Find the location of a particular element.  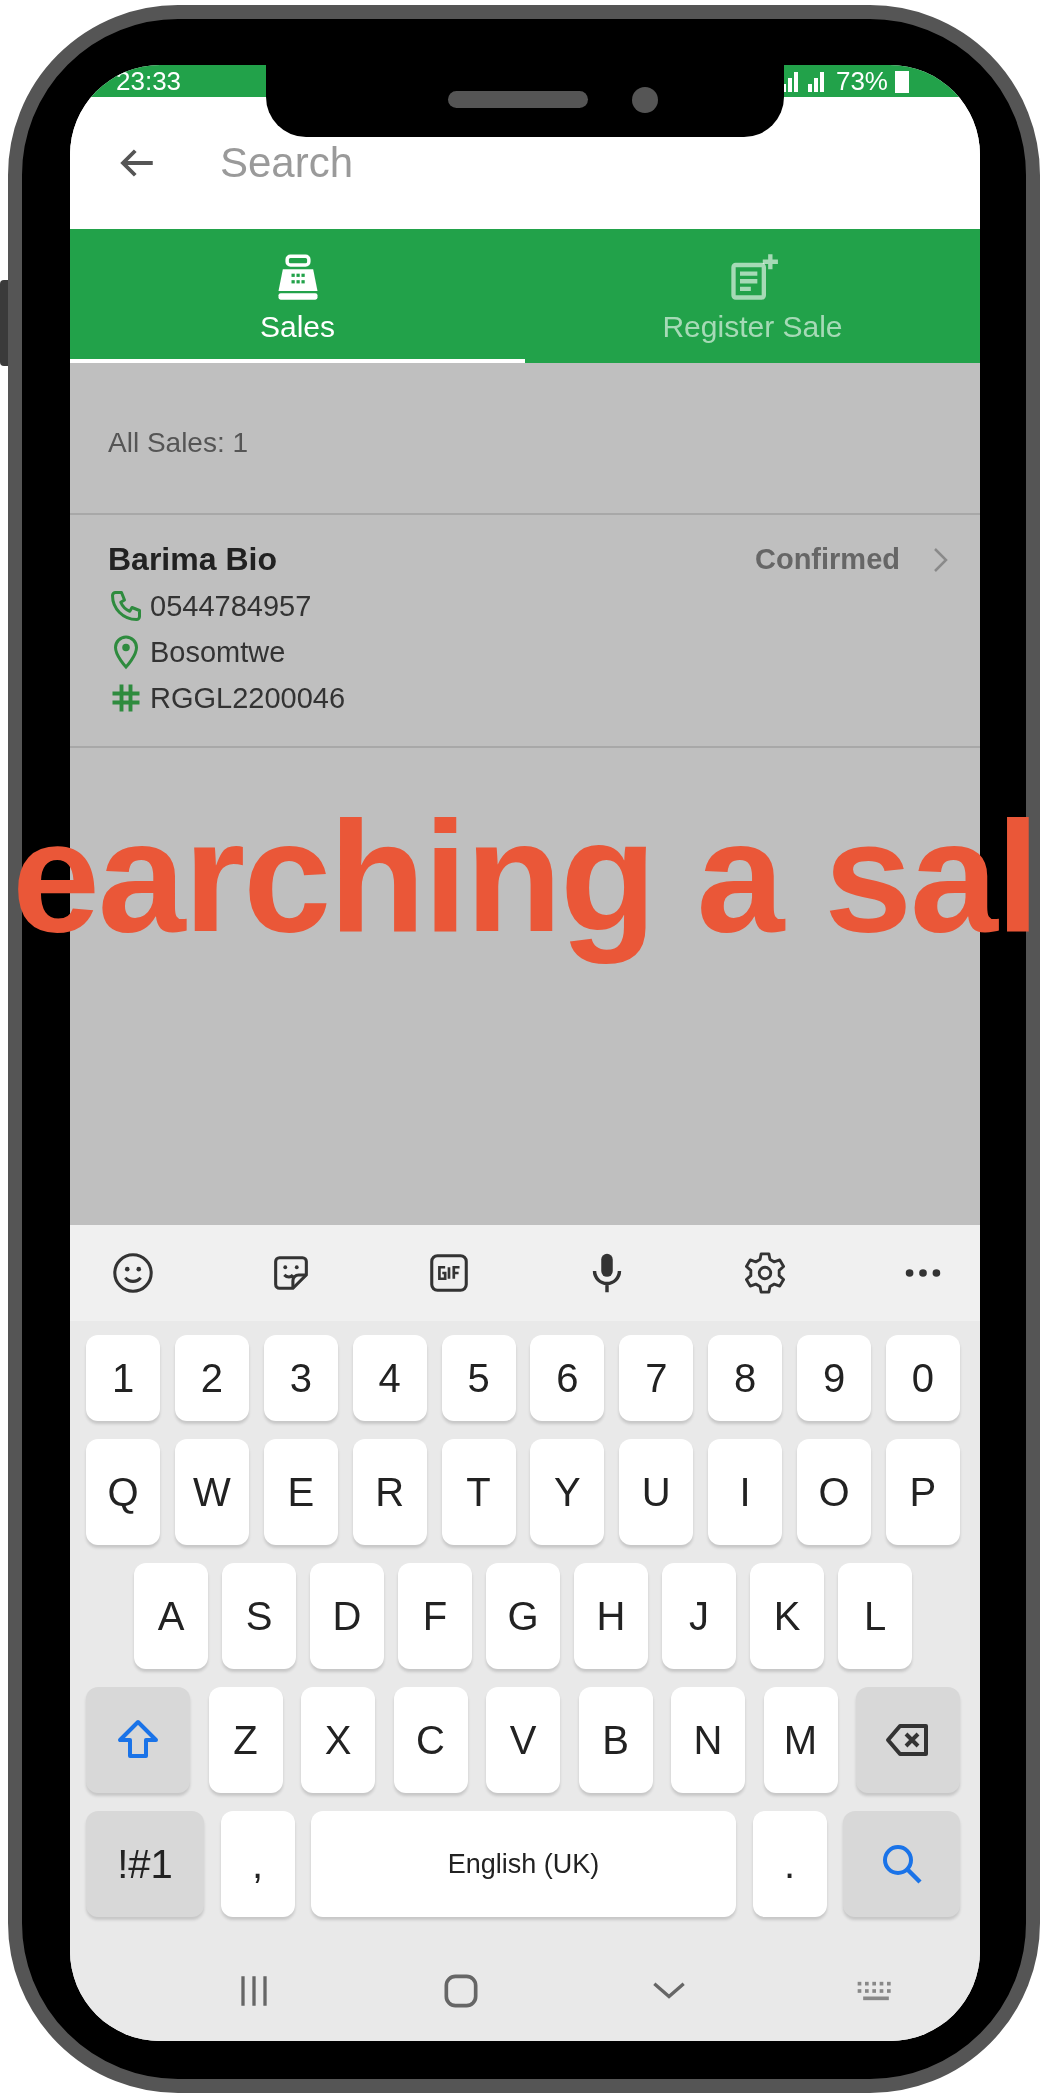

keyboard-key: M is located at coordinates (800, 1740).